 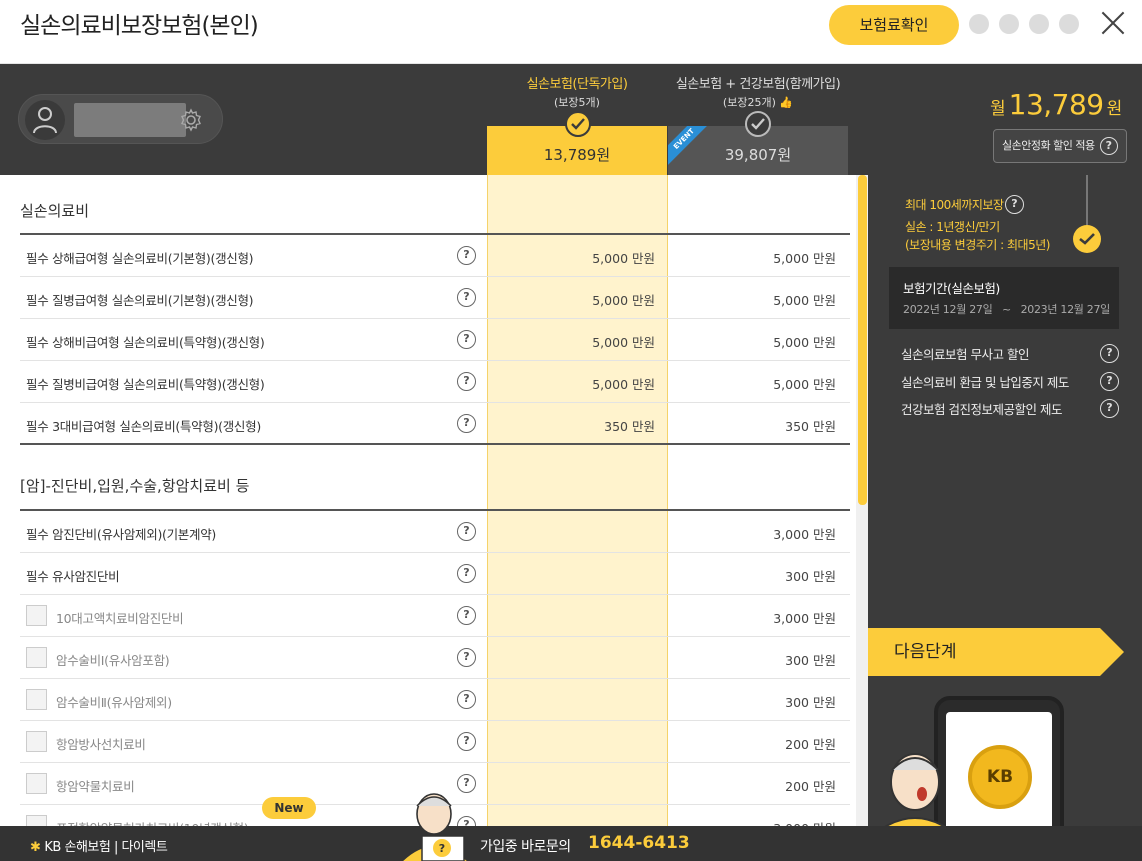 What do you see at coordinates (639, 843) in the screenshot?
I see `contact-phone-number: 1644-6413` at bounding box center [639, 843].